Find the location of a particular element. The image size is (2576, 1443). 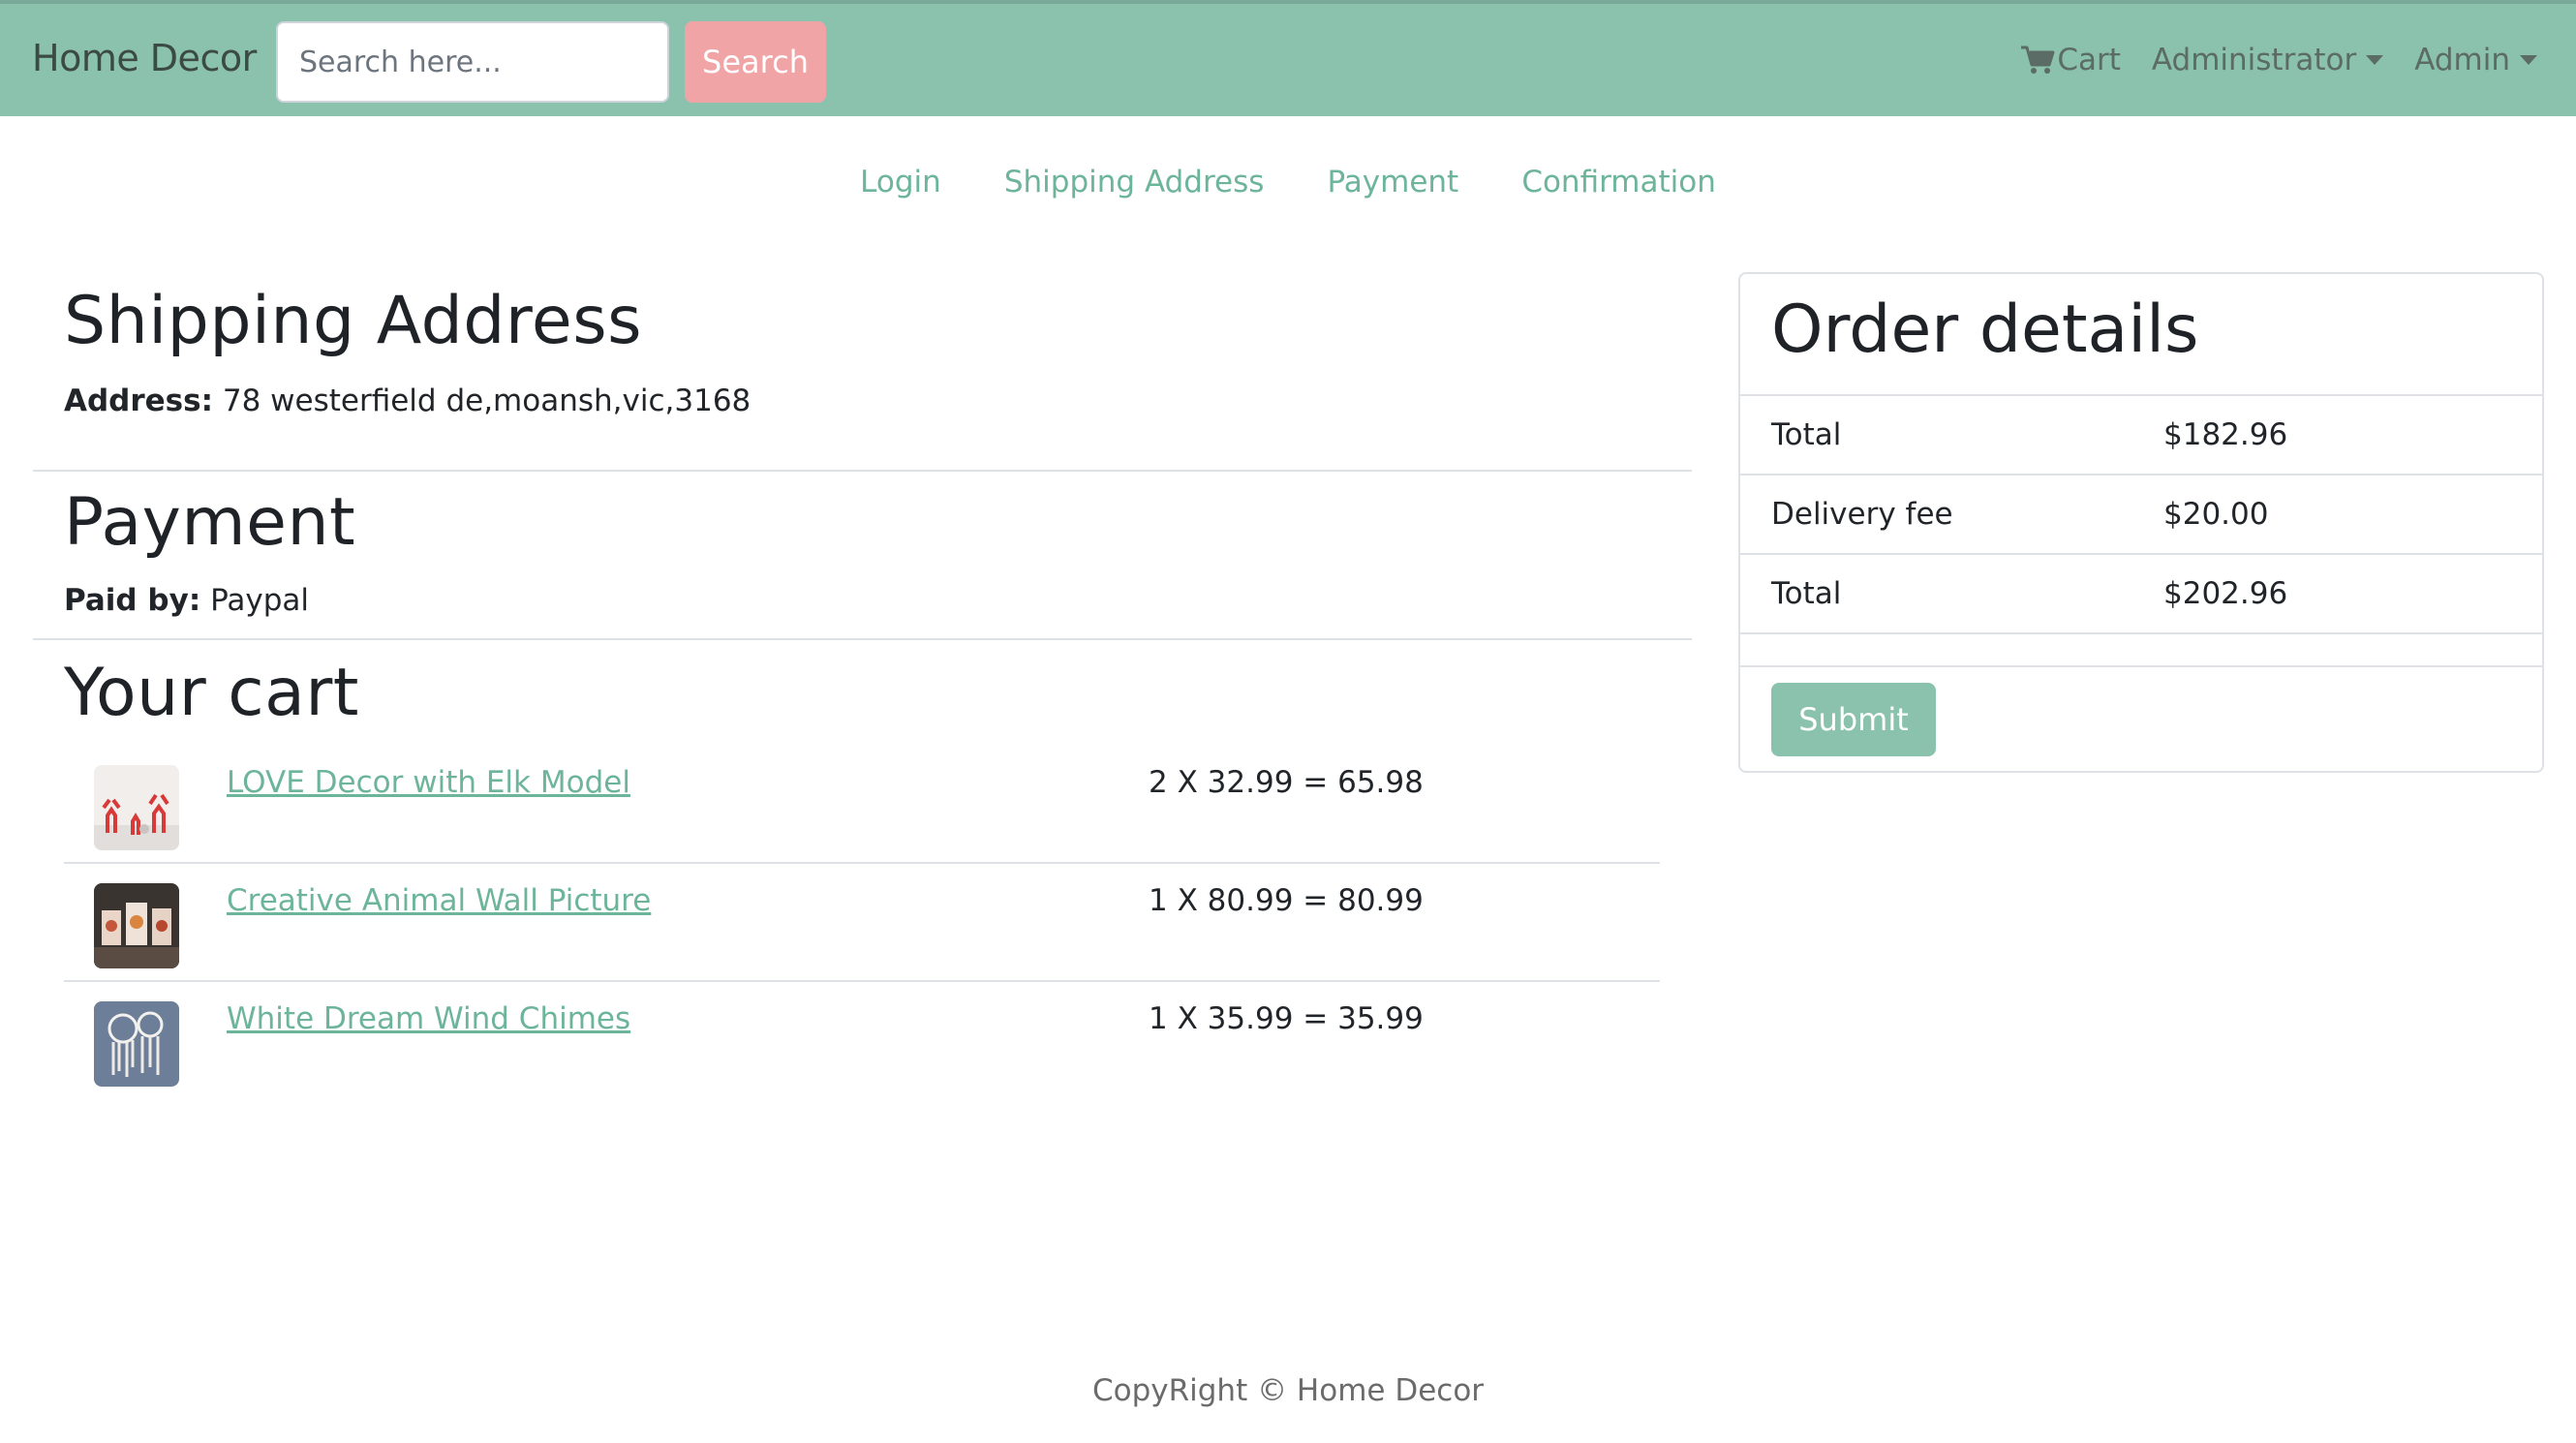

order-row-total: Total $202.96 is located at coordinates (2141, 593).